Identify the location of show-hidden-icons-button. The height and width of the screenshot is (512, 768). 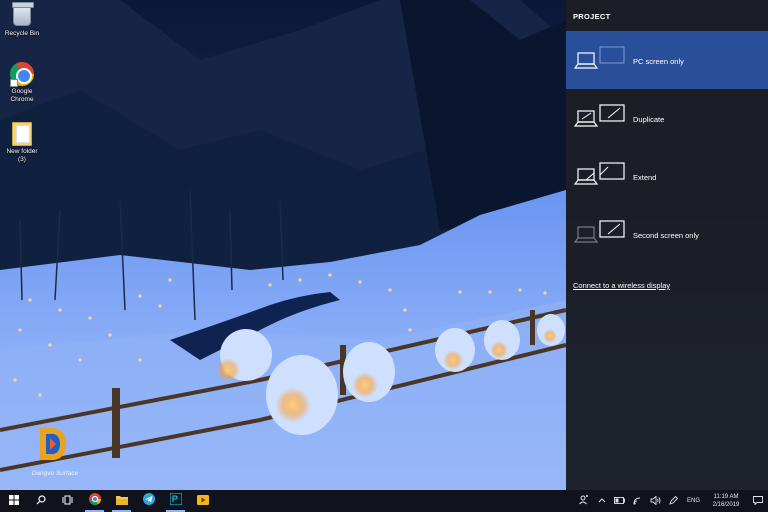
(602, 501).